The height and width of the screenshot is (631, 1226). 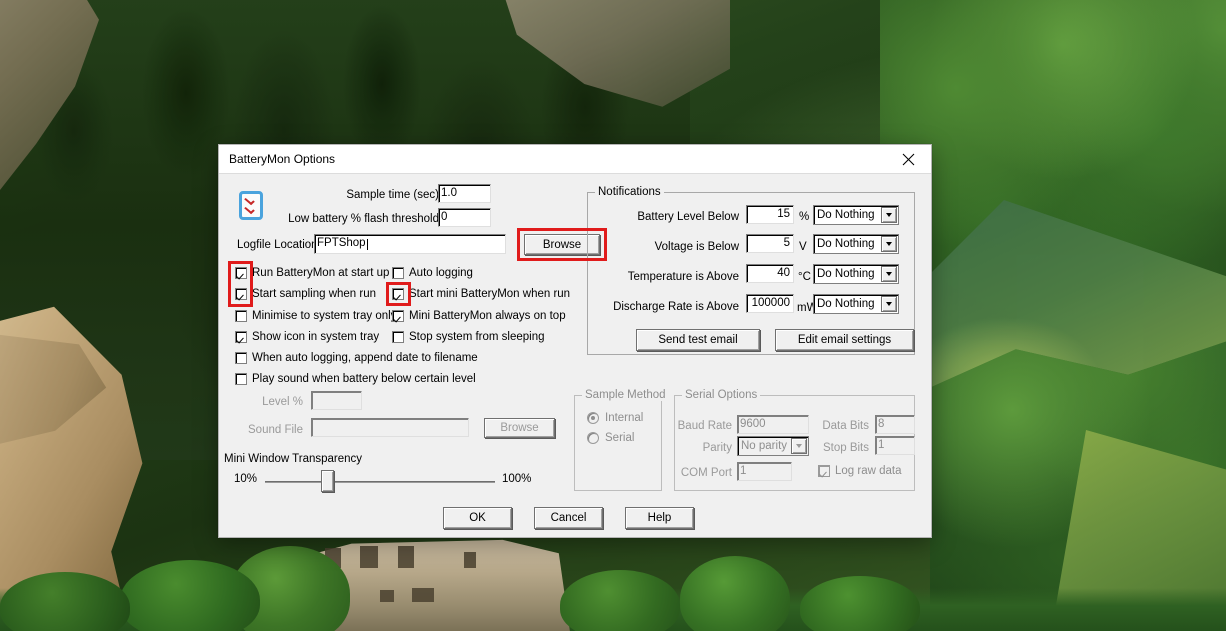 I want to click on checkbox-minimise-to-system-tray-only: Minimise to system tray only, so click(x=315, y=316).